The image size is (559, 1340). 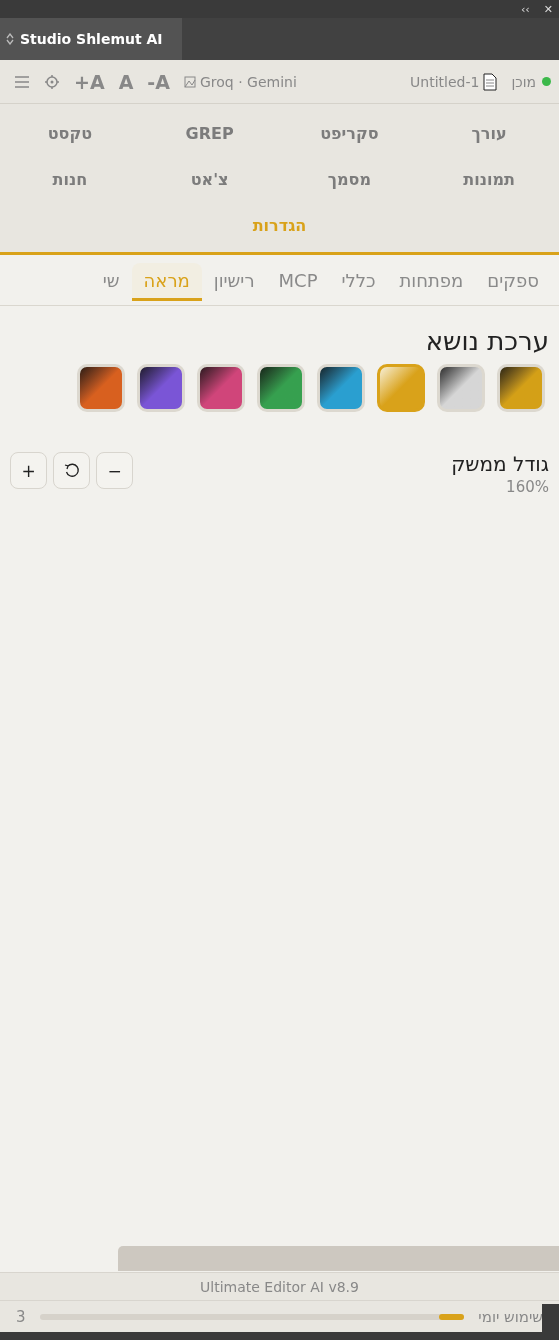 I want to click on status-text: מוכן, so click(x=523, y=81).